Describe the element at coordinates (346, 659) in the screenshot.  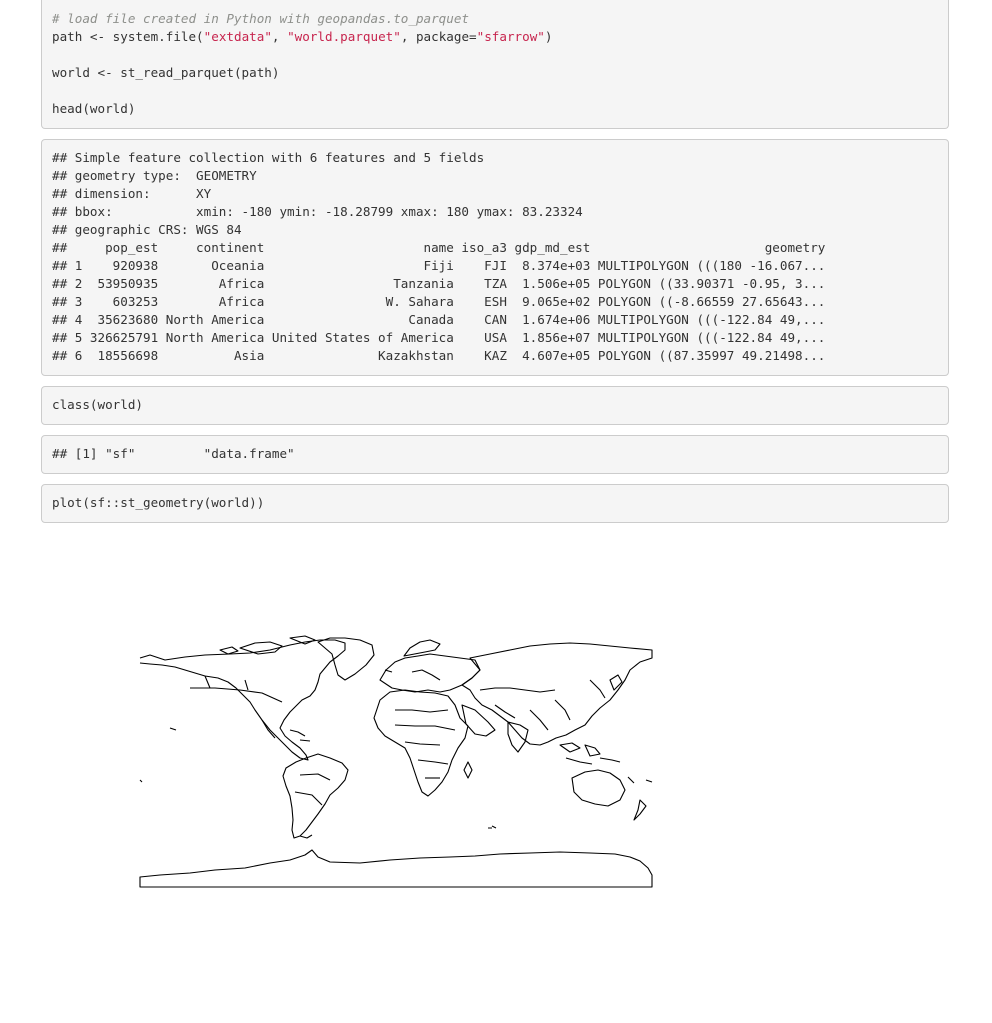
I see `greenland-shape` at that location.